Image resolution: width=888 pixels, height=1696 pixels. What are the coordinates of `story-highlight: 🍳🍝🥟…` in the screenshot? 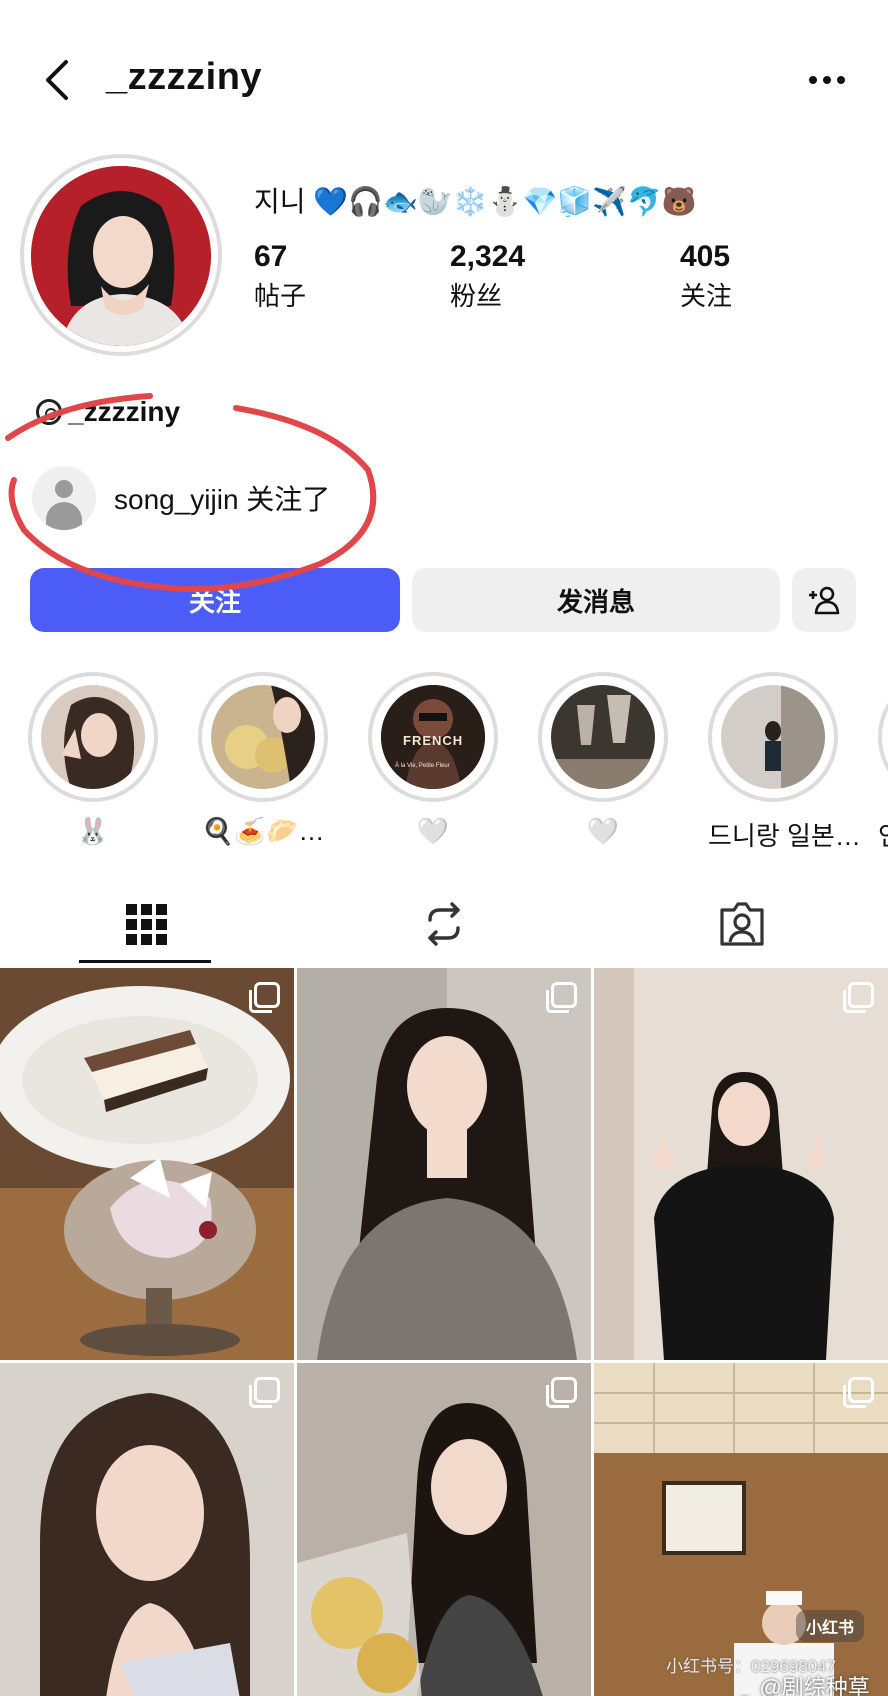 It's located at (263, 759).